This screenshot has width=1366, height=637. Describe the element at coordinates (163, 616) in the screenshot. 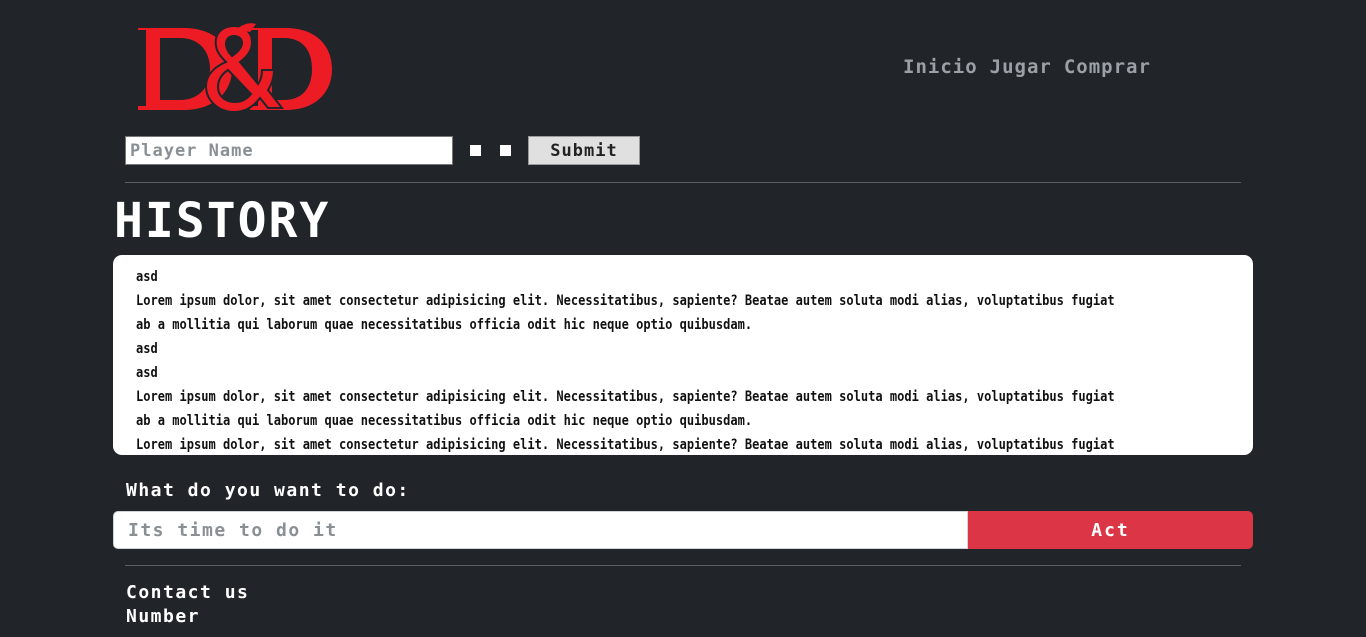

I see `number-label: Number` at that location.